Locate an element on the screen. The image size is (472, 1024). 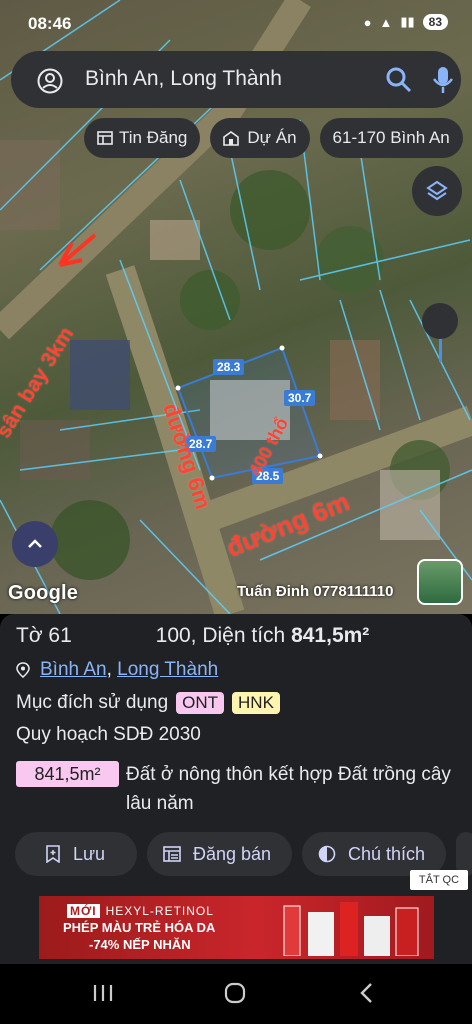
ward-link: Bình An is located at coordinates (73, 669).